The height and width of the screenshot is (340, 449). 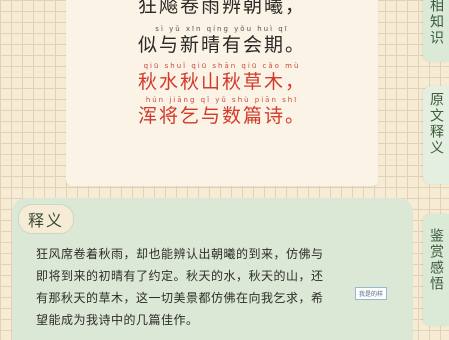 I want to click on tab-label: 鉴赏感悟, so click(x=436, y=260).